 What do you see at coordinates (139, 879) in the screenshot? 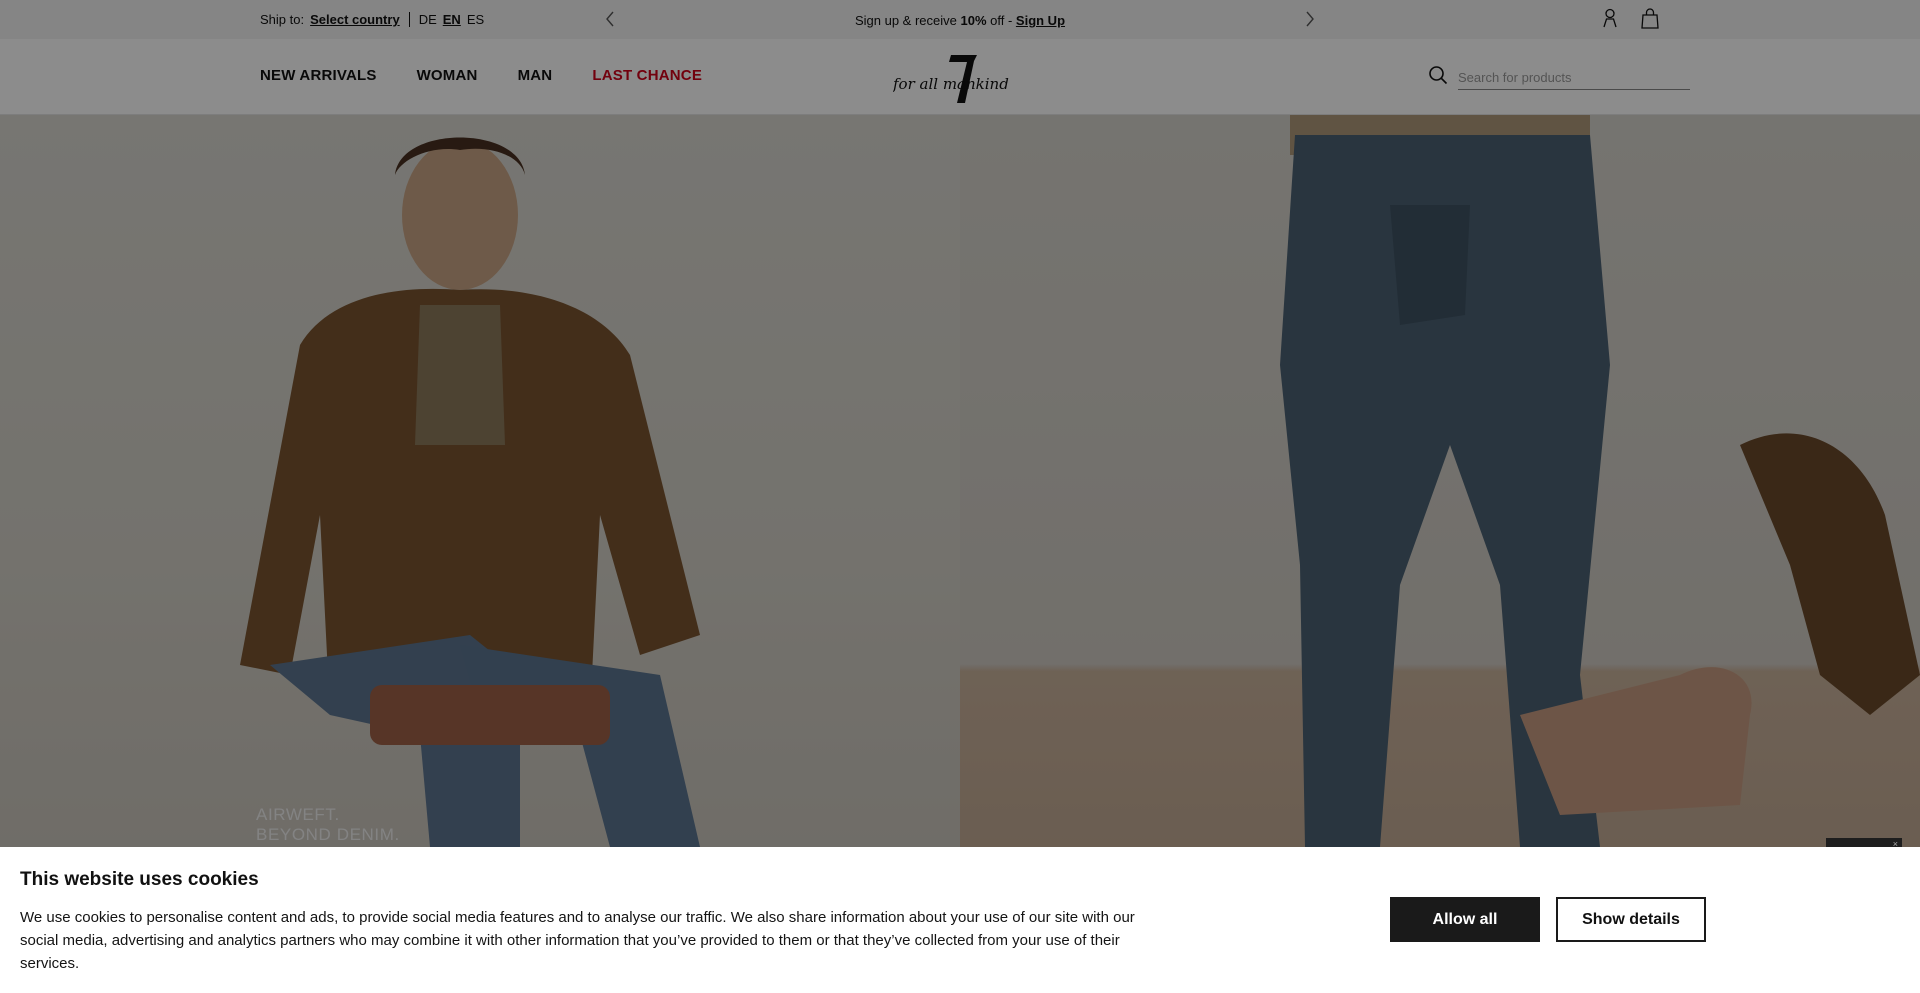
I see `cookie-title: This website uses cookies` at bounding box center [139, 879].